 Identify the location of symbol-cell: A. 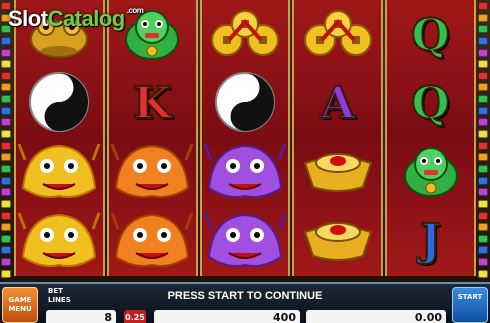
(337, 104).